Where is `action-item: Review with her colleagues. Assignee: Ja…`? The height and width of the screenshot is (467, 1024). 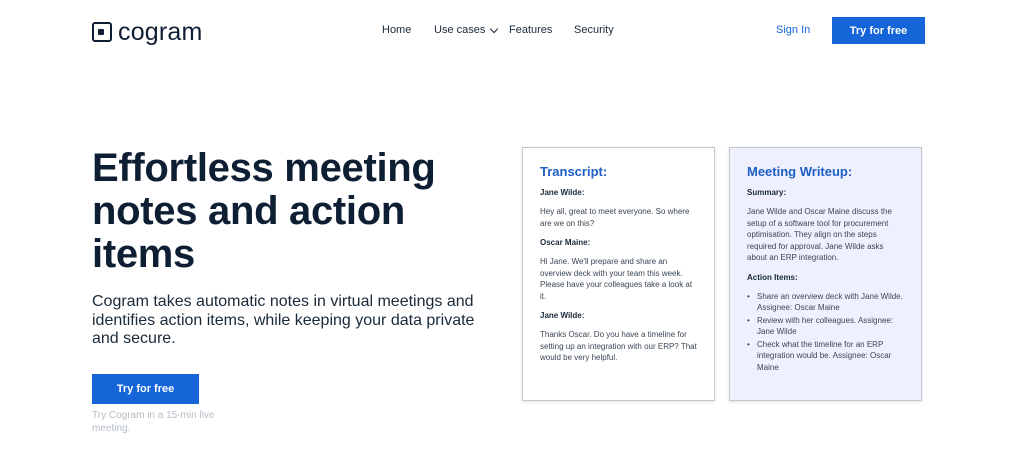 action-item: Review with her colleagues. Assignee: Ja… is located at coordinates (826, 326).